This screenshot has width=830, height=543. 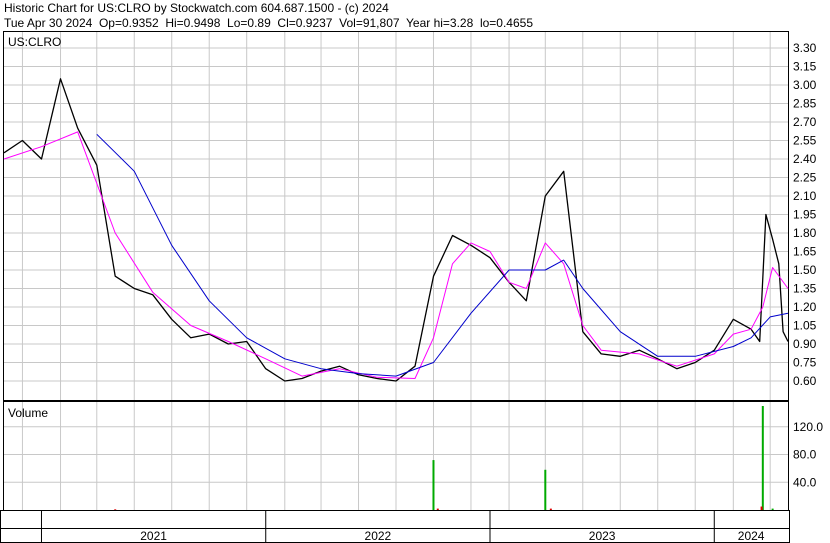 I want to click on time-axis-frame, so click(x=395, y=526).